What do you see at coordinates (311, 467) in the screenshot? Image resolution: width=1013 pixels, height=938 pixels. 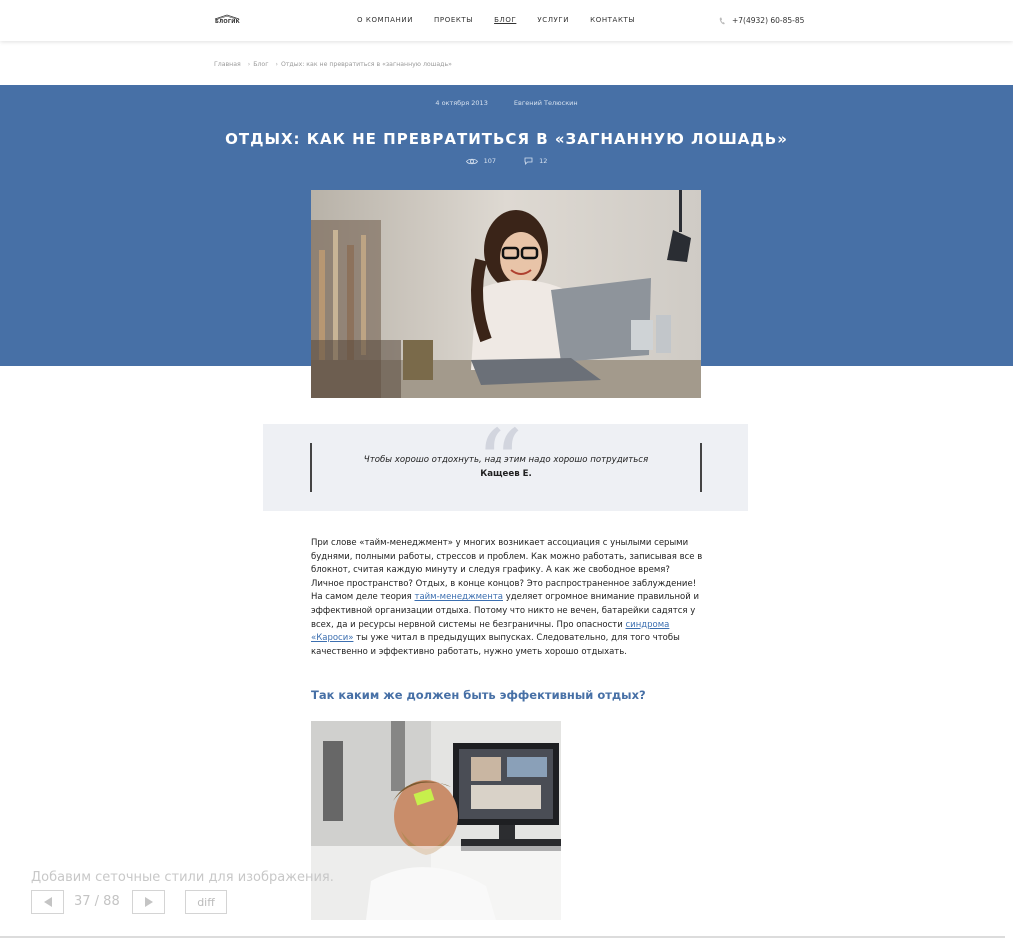 I see `quote-border-left` at bounding box center [311, 467].